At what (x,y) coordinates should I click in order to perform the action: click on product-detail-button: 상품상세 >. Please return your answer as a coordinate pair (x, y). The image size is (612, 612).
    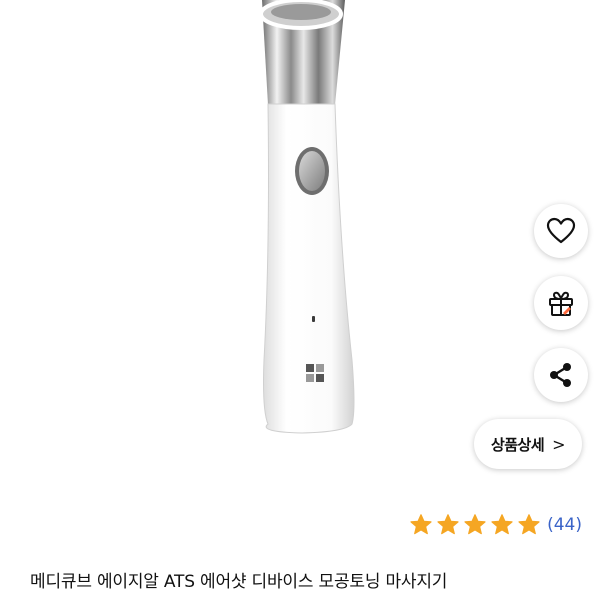
    Looking at the image, I should click on (528, 444).